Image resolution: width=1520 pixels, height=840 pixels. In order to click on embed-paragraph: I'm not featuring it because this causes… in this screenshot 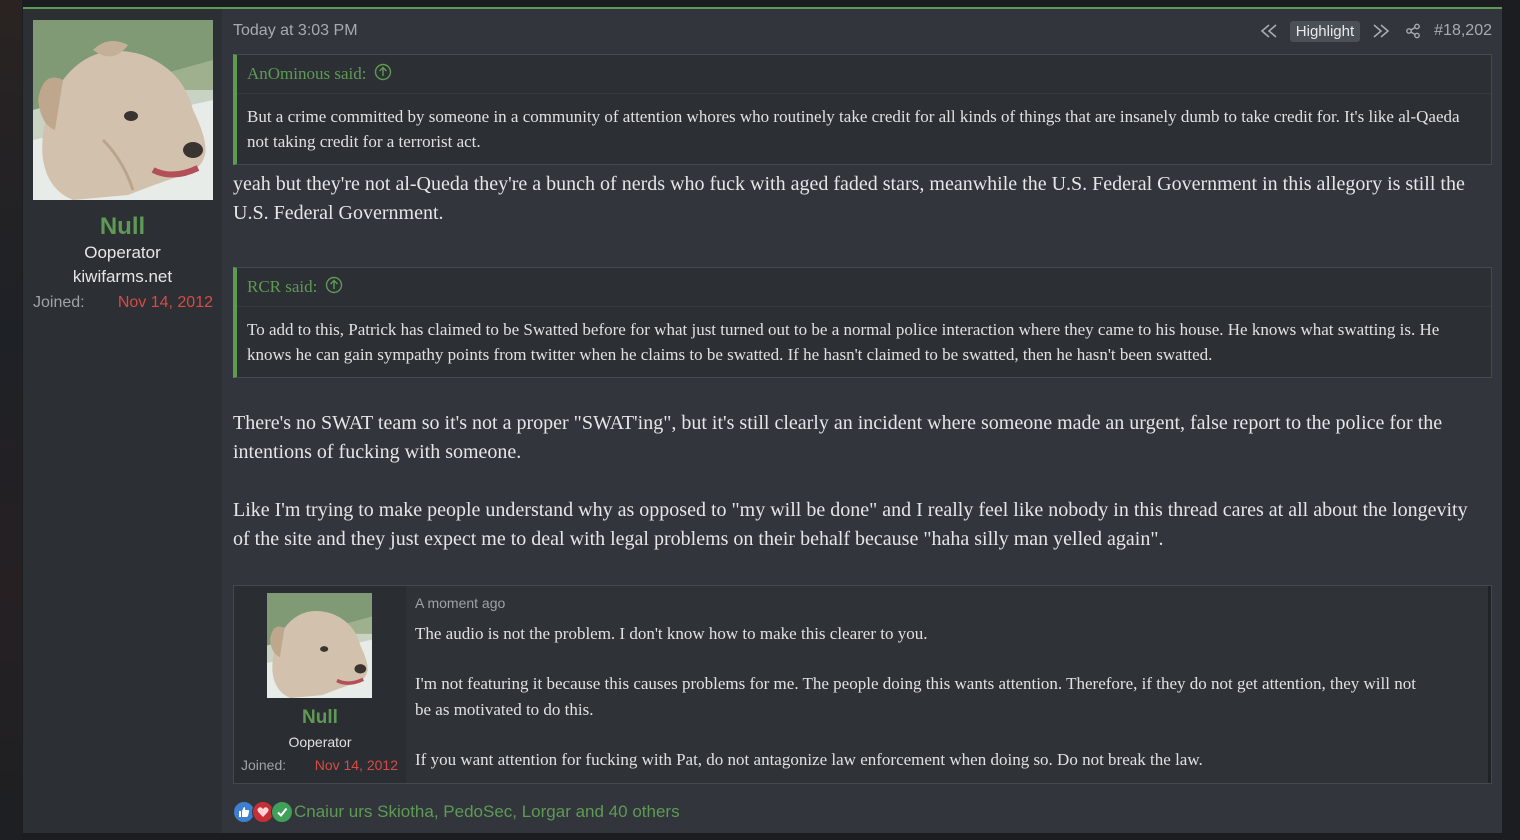, I will do `click(915, 696)`.